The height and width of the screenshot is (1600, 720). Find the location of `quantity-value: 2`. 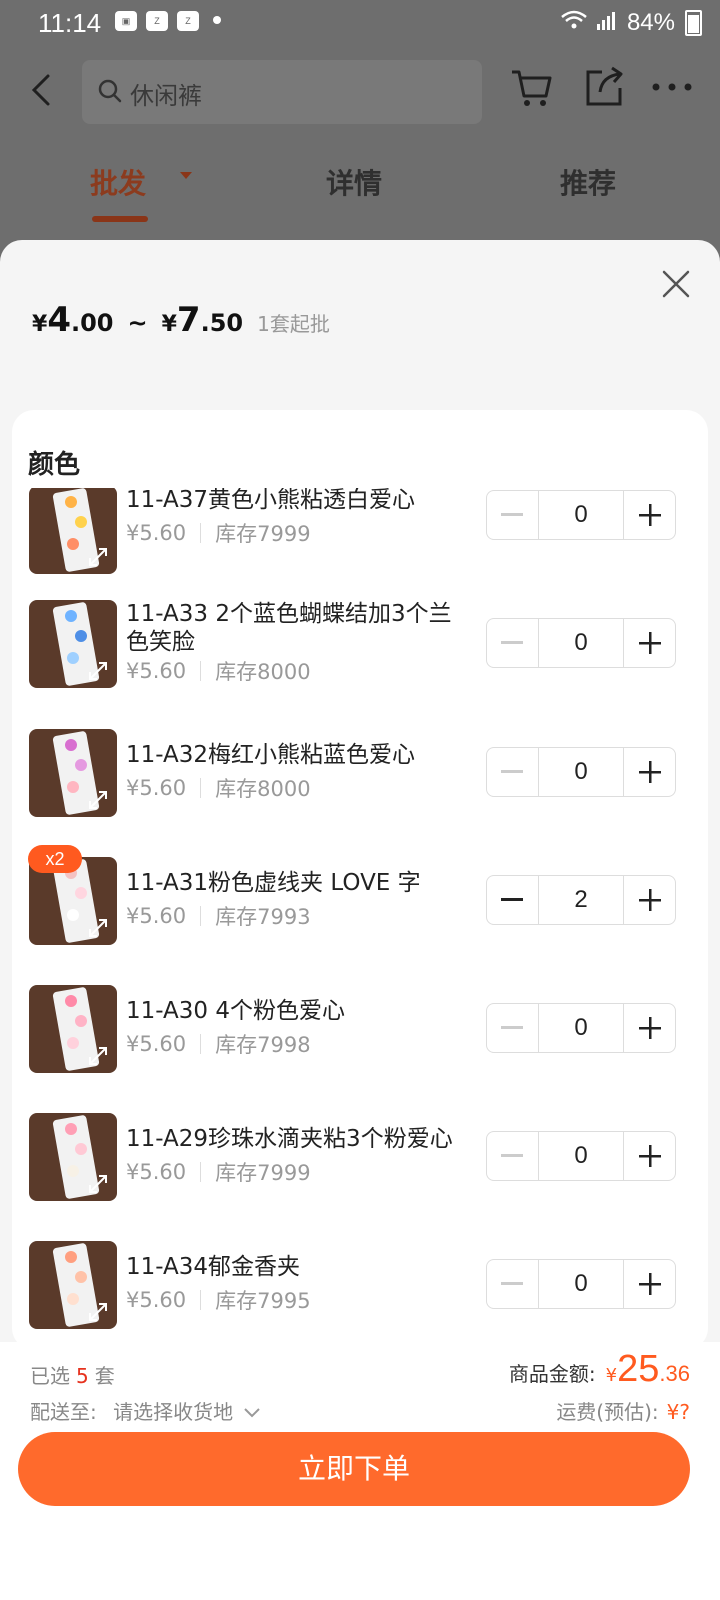

quantity-value: 2 is located at coordinates (581, 900).